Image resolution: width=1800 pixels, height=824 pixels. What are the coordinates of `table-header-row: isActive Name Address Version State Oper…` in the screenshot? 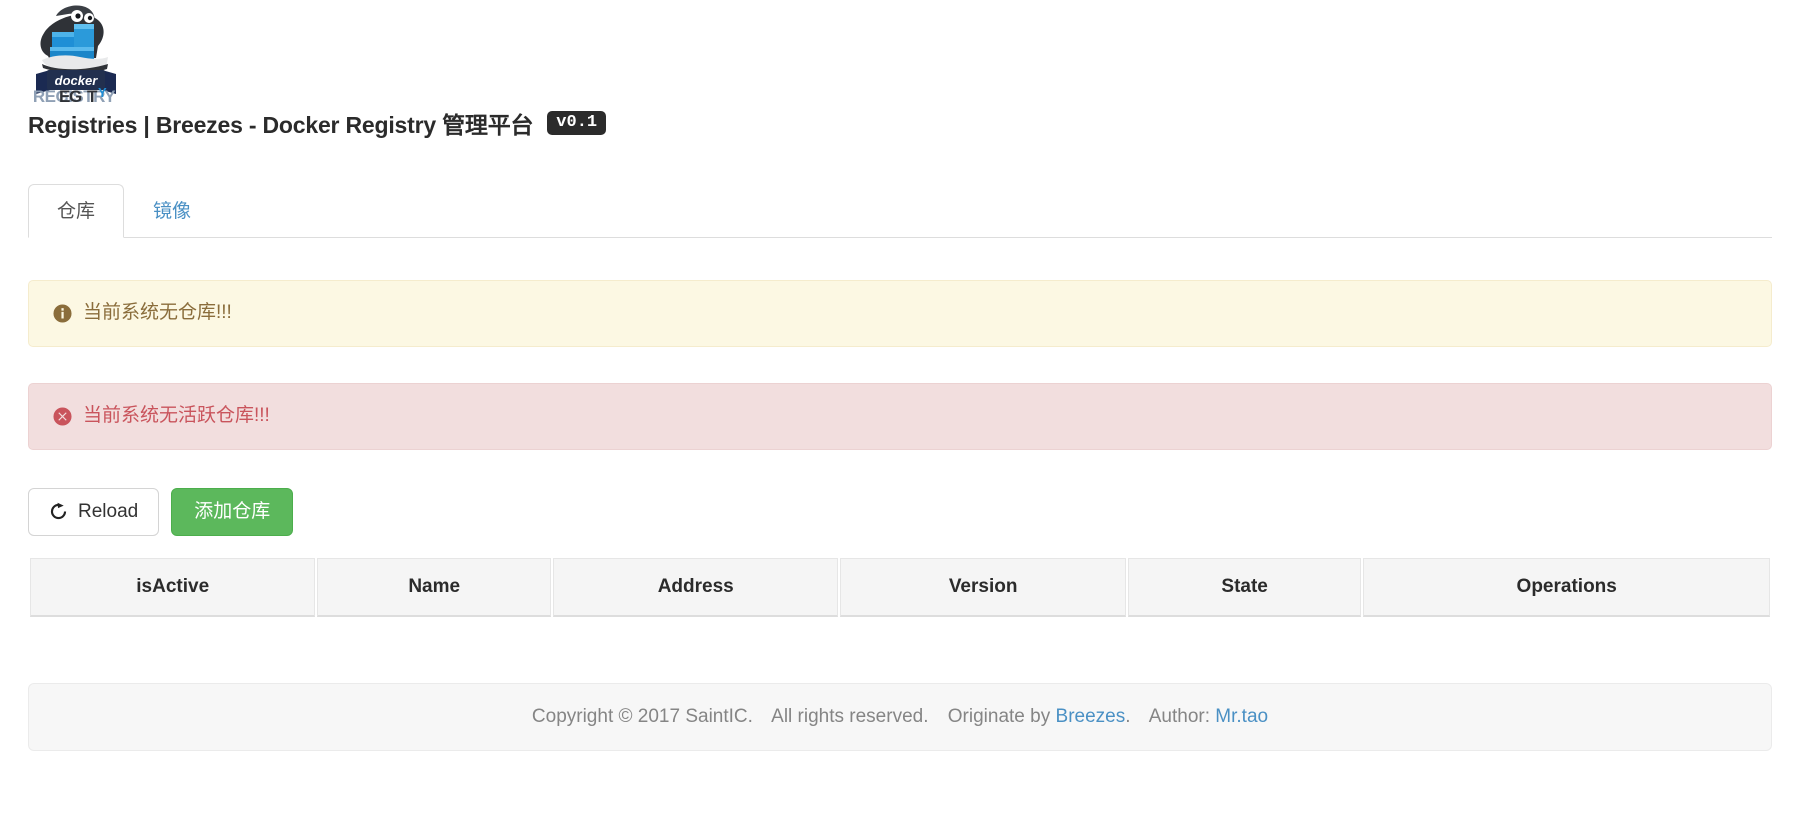 It's located at (900, 588).